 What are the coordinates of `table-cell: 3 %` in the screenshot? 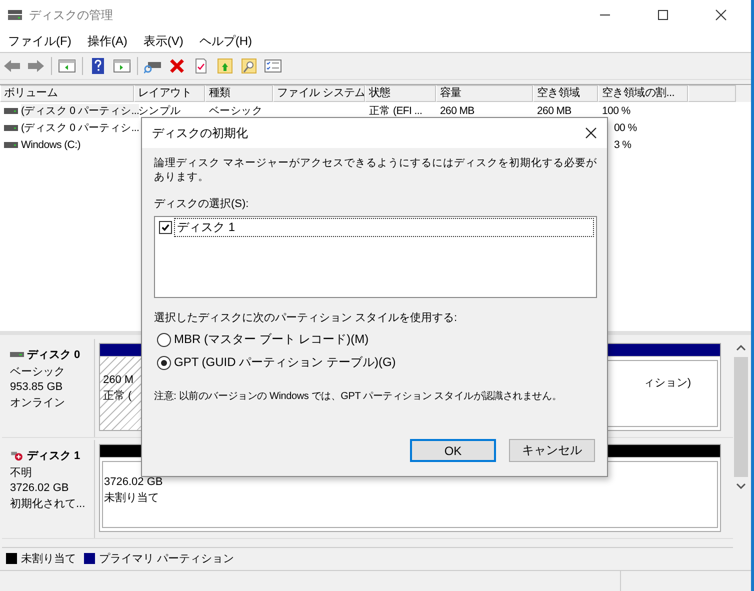 It's located at (623, 144).